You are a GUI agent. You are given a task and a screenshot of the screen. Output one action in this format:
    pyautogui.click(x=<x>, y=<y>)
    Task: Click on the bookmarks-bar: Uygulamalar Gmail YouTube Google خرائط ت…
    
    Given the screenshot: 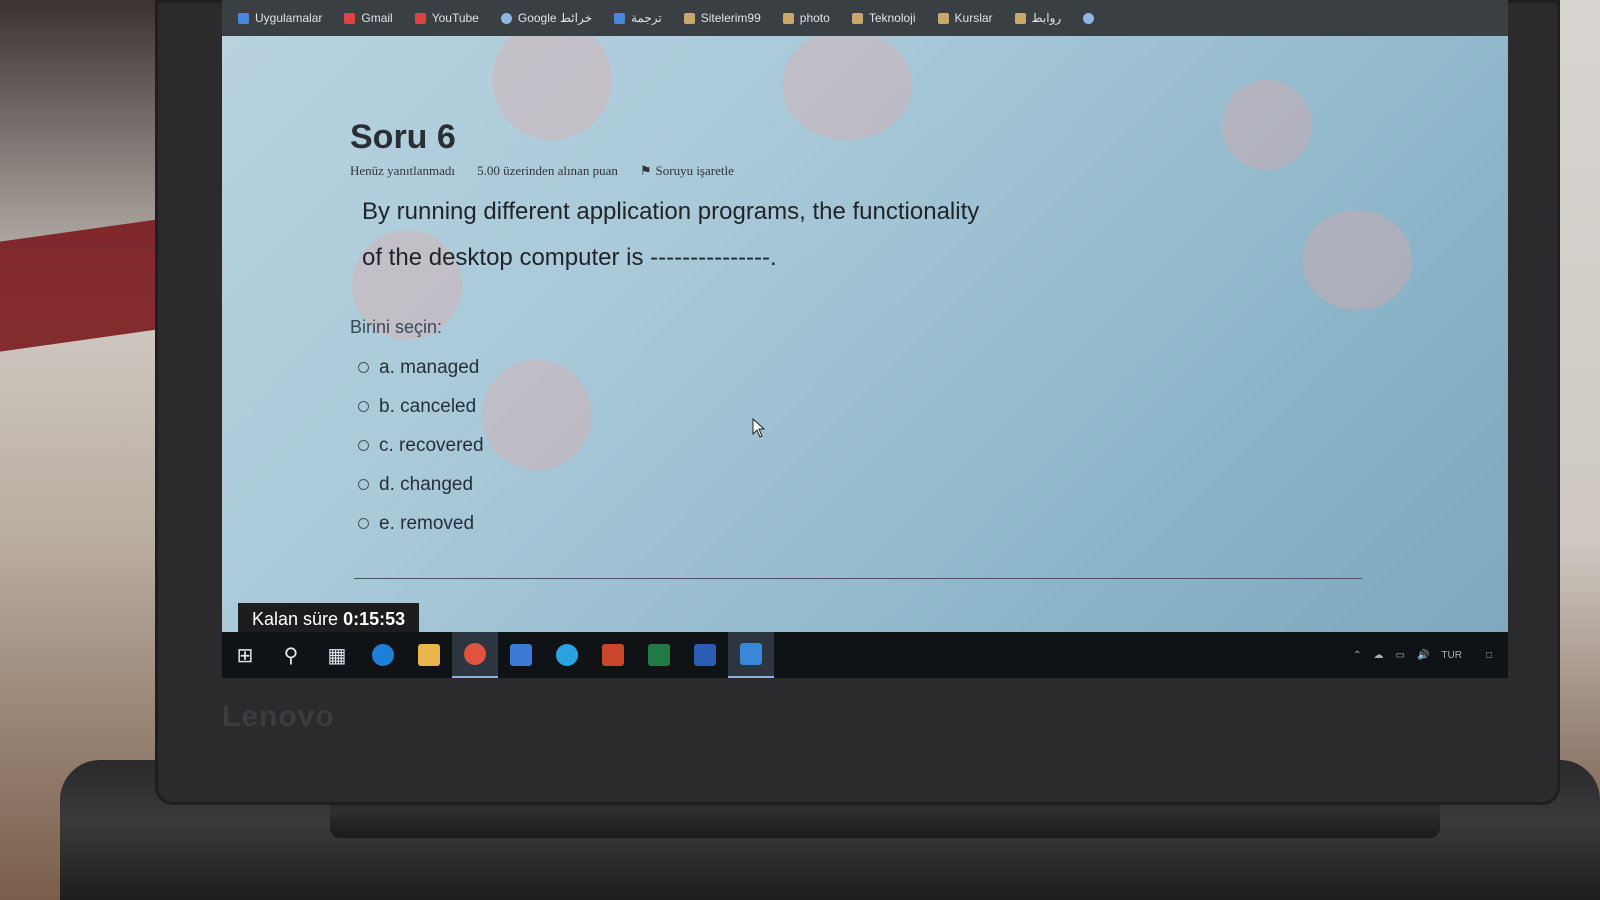 What is the action you would take?
    pyautogui.click(x=865, y=18)
    